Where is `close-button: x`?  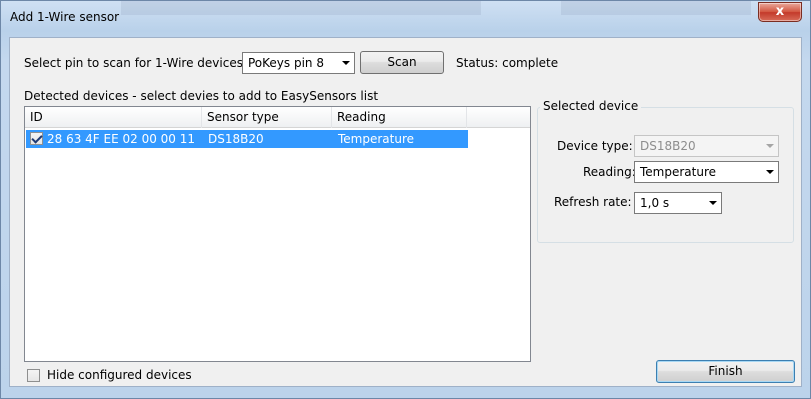
close-button: x is located at coordinates (780, 12).